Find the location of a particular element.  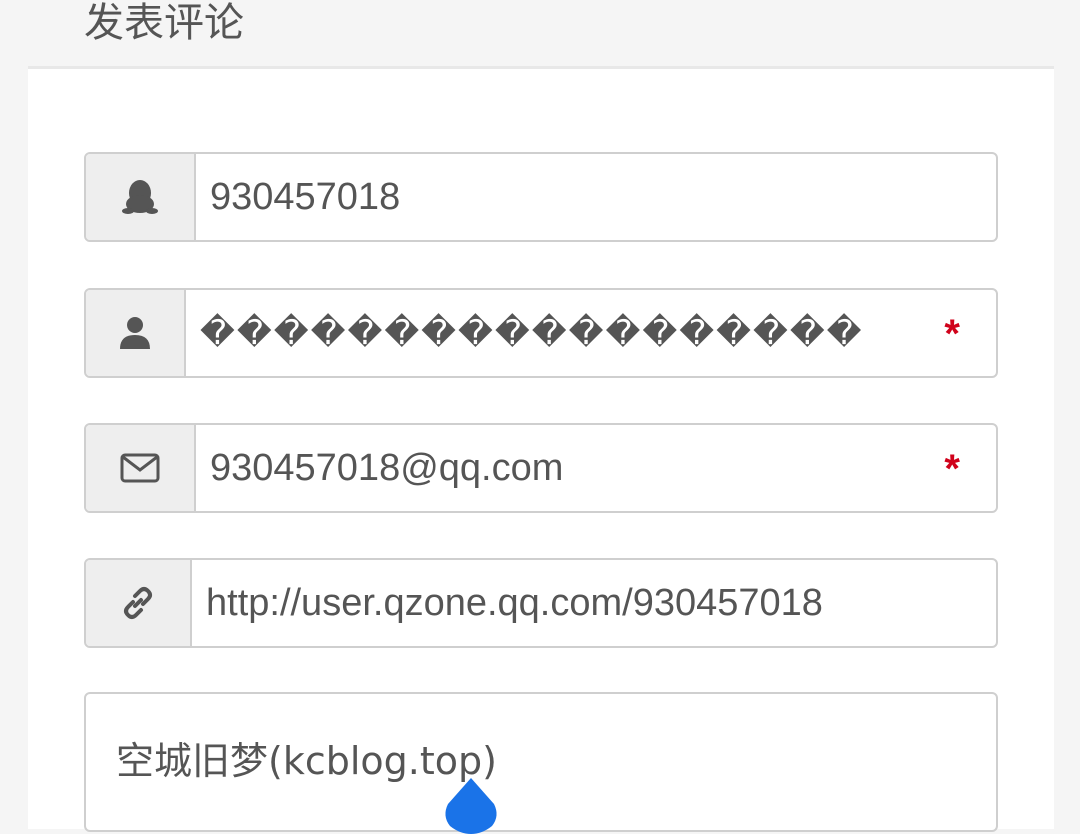

nickname-input: ������������������ * is located at coordinates (591, 333).